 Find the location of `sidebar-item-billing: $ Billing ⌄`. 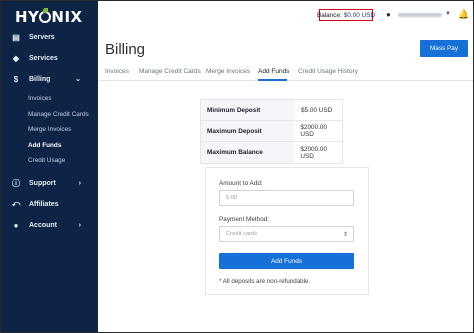

sidebar-item-billing: $ Billing ⌄ is located at coordinates (49, 79).